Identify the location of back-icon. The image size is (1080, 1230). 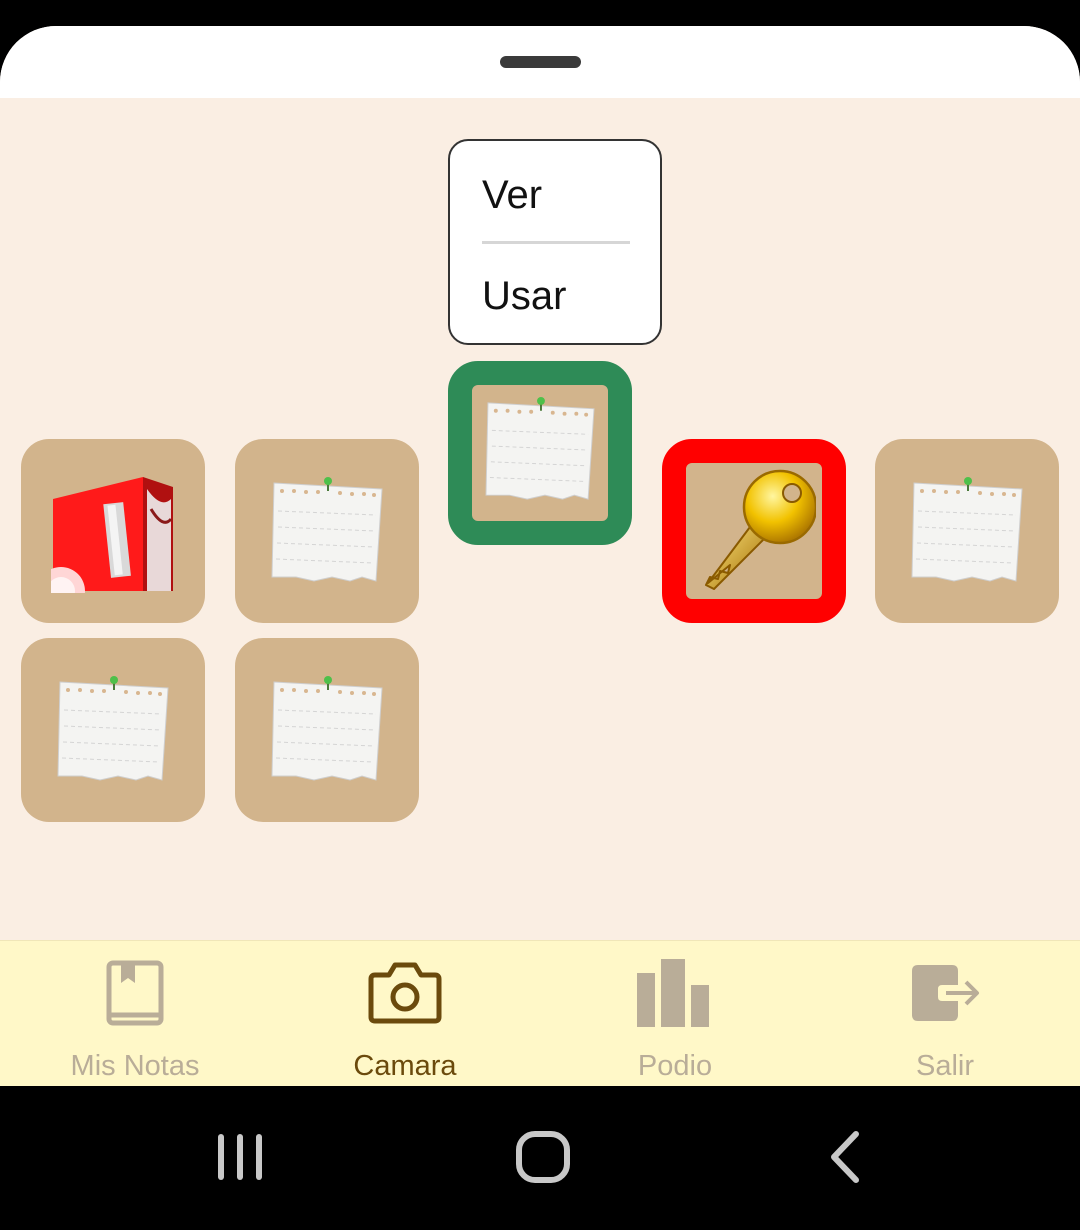
(845, 1158).